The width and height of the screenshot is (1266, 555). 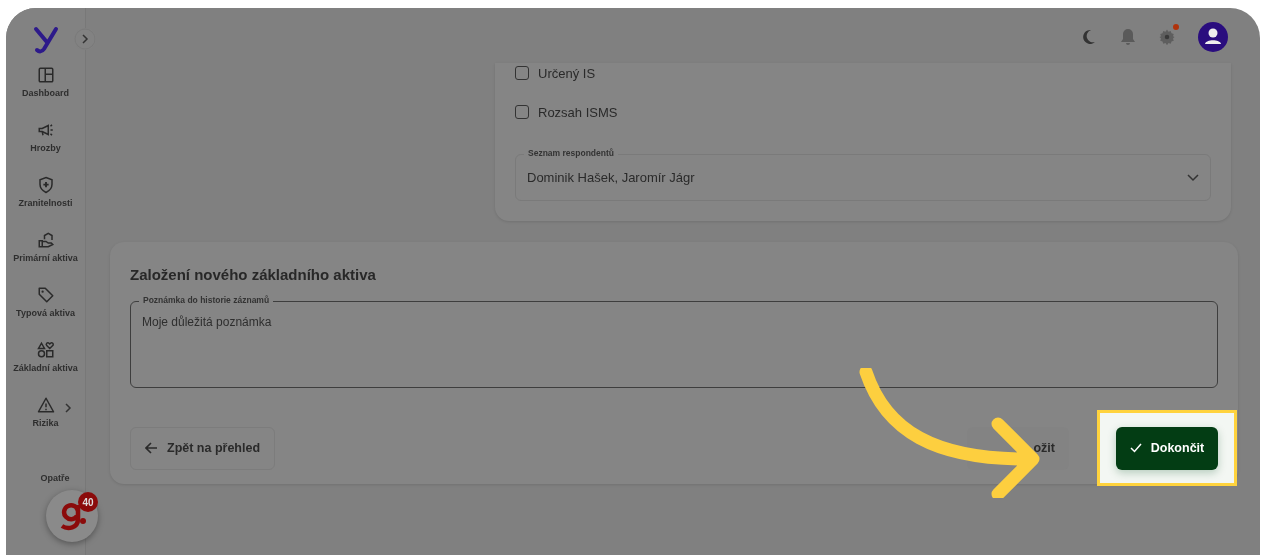 I want to click on check-icon, so click(x=1135, y=448).